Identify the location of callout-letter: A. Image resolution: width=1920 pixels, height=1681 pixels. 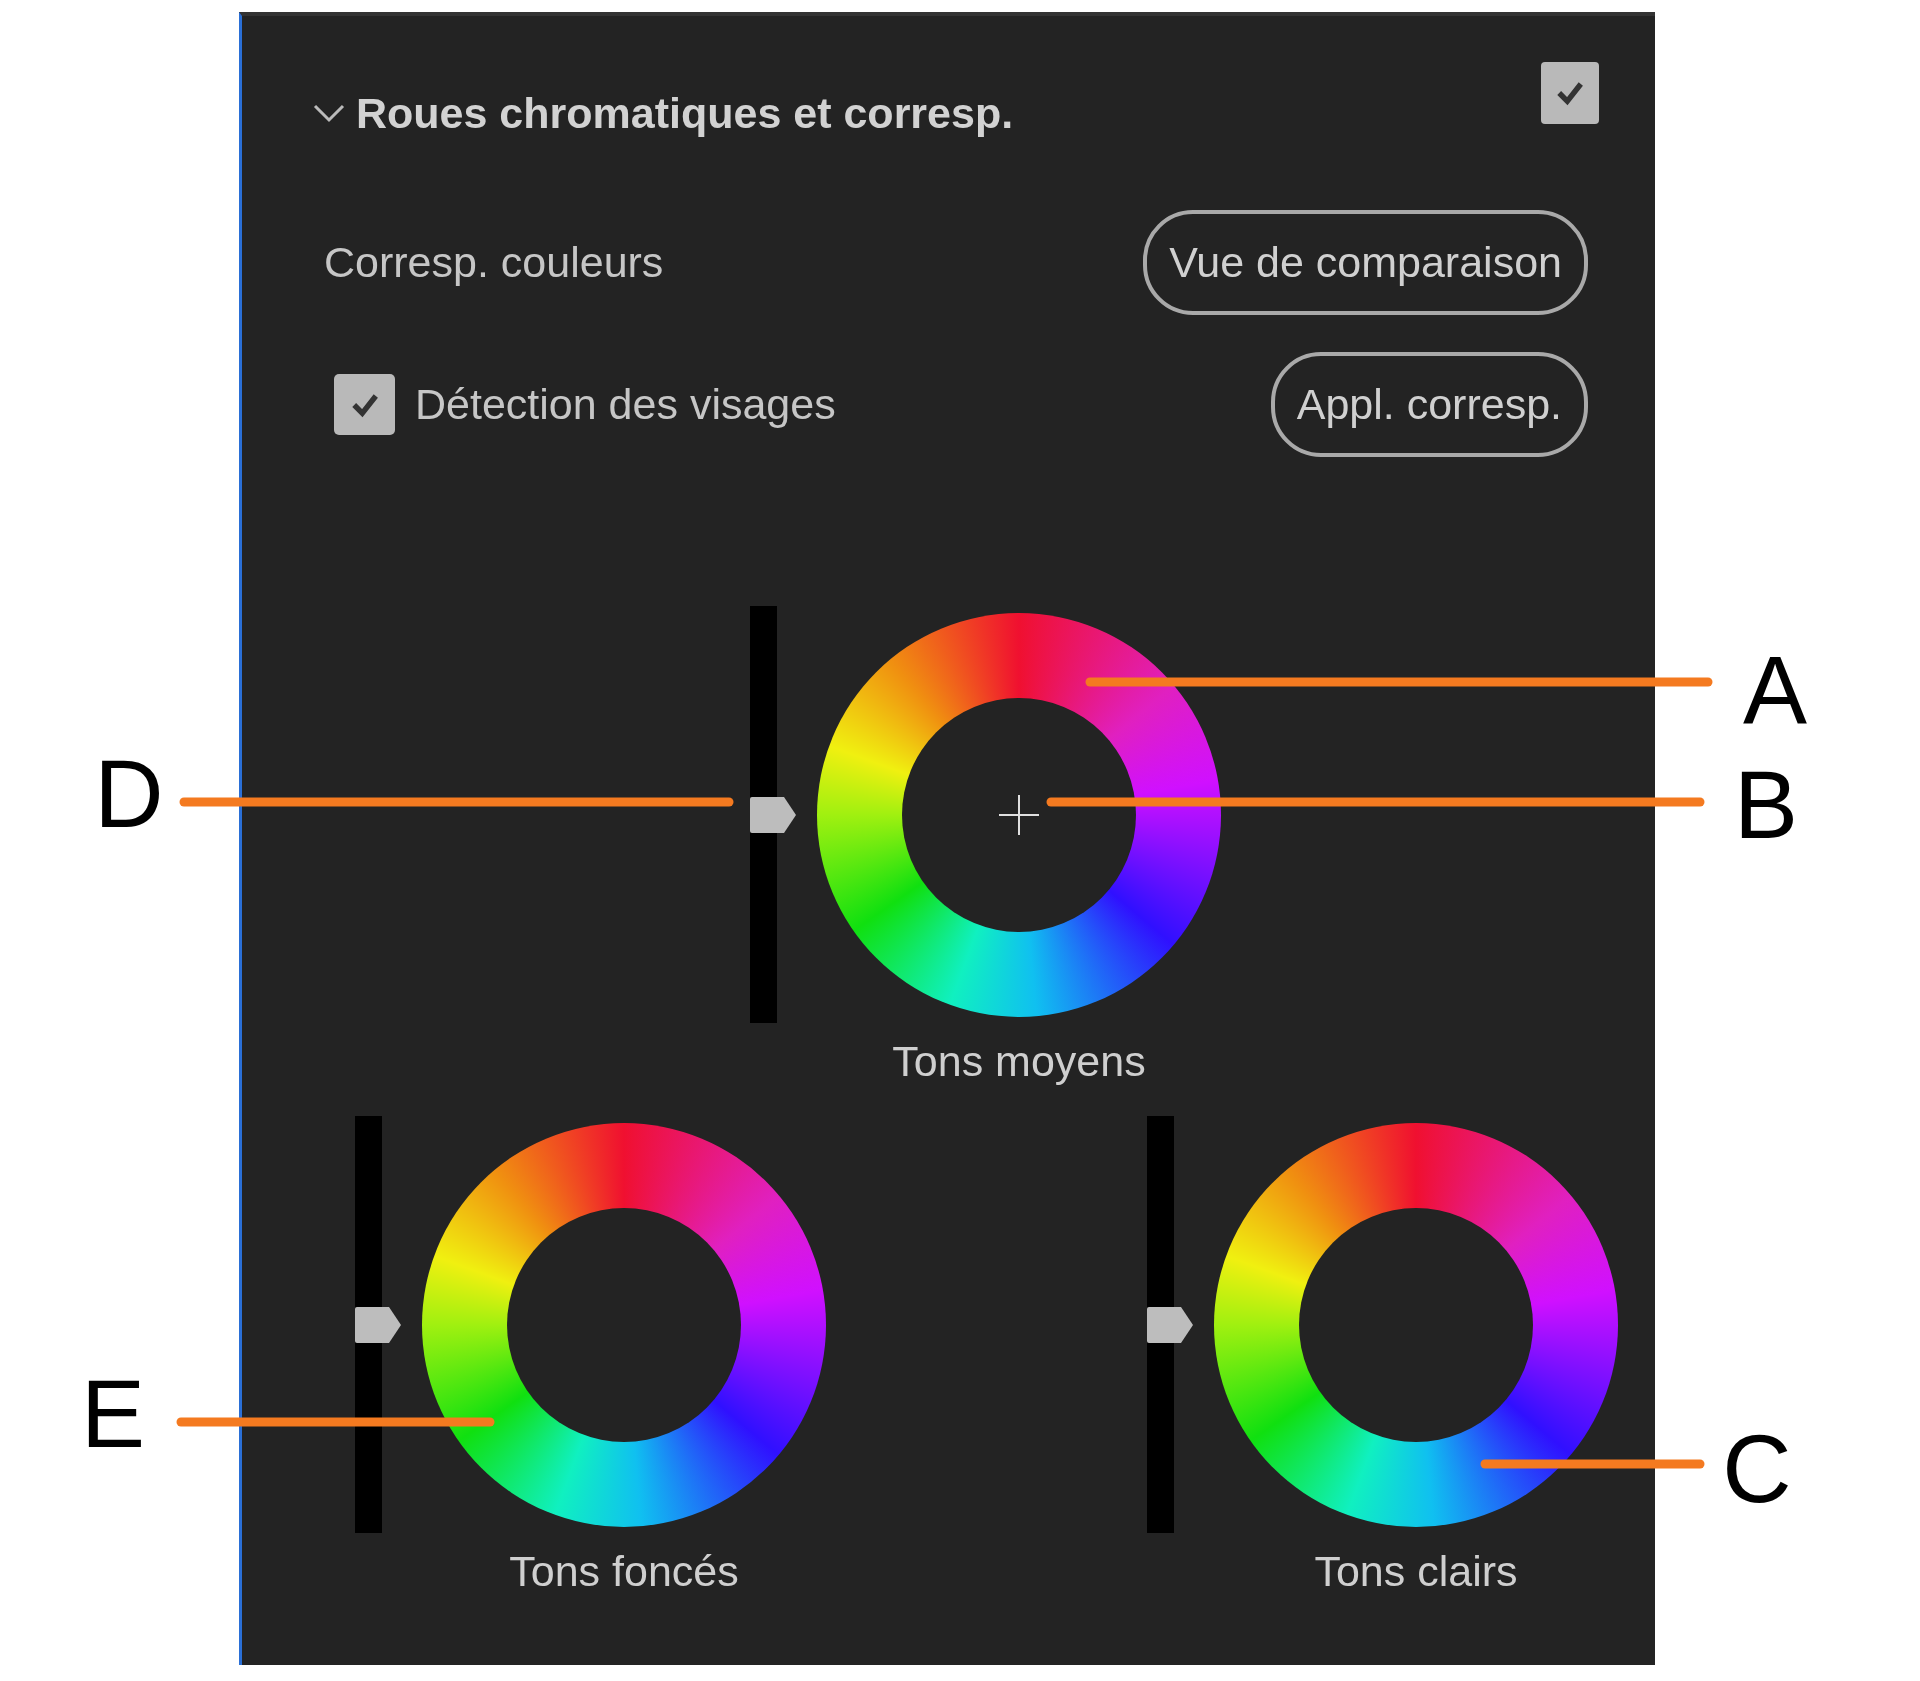
(1775, 690).